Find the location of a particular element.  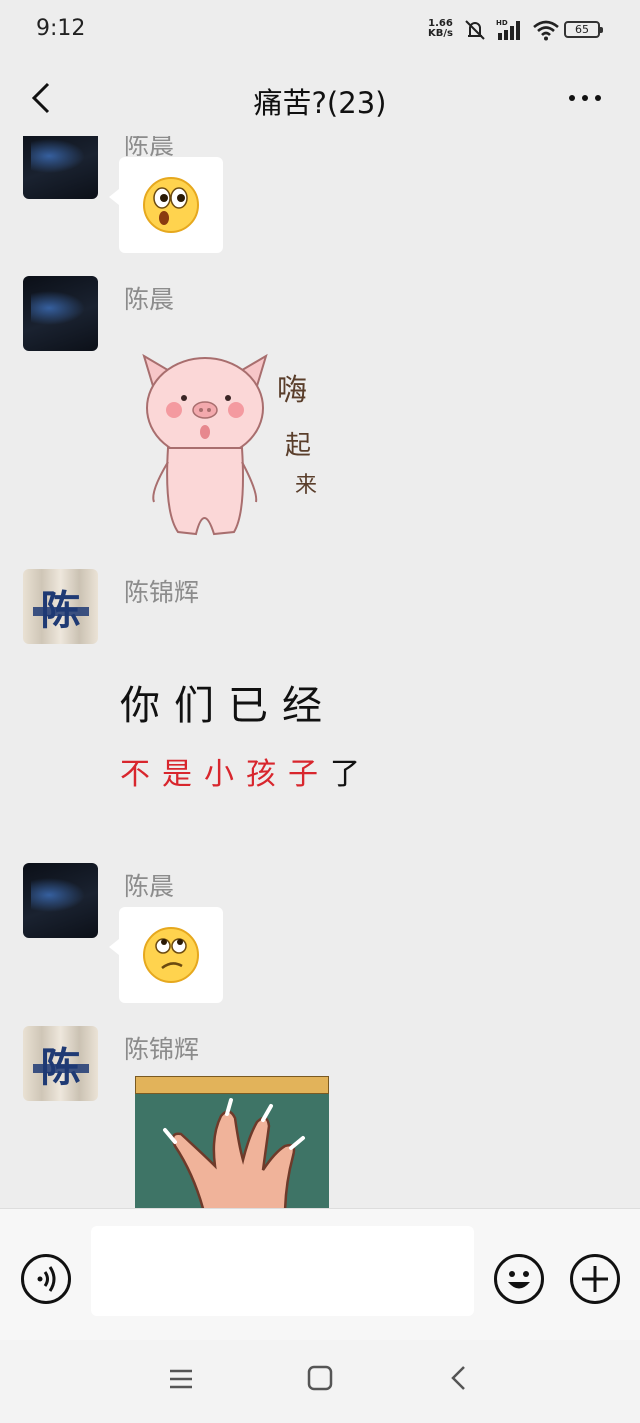

pig-sticker-char-1: 嗨 is located at coordinates (292, 390).